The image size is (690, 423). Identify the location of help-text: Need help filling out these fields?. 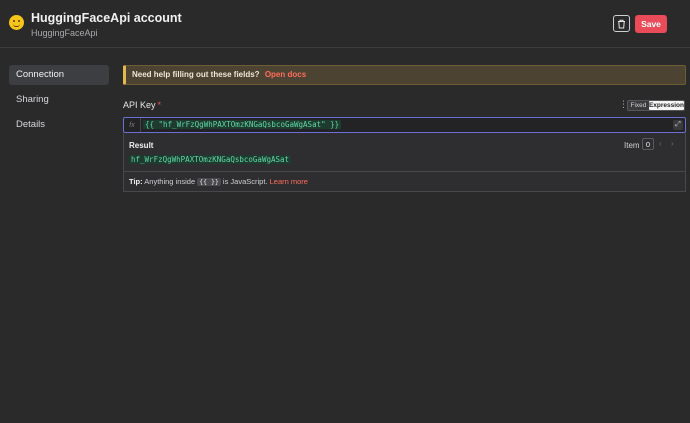
(196, 74).